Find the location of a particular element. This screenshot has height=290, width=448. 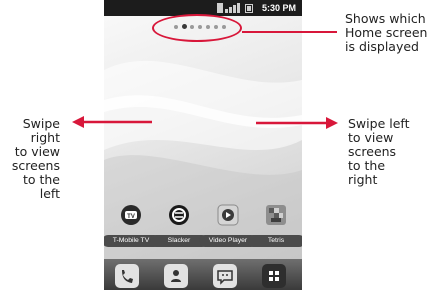

home-indicator-note: Shows which Home screen is displayed is located at coordinates (386, 33).